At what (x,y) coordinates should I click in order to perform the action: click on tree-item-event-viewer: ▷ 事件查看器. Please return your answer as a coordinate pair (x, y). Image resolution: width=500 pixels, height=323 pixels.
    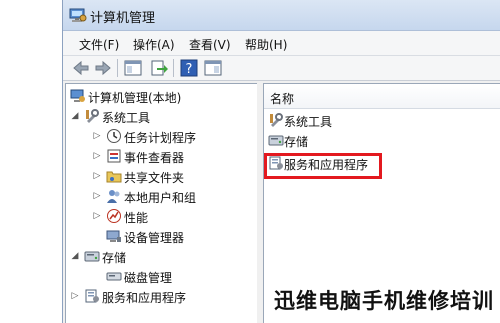
    Looking at the image, I should click on (160, 157).